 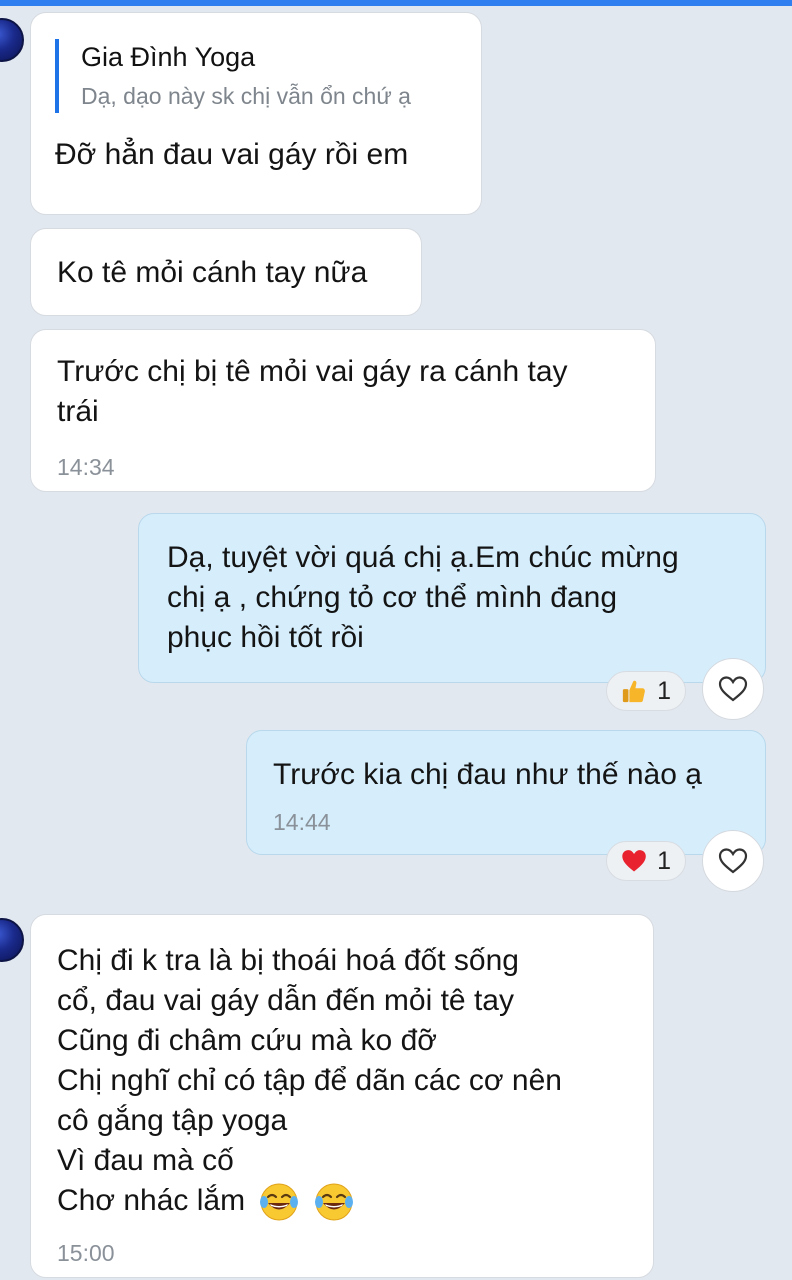 I want to click on message-text: Đỡ hẳn đau vai gáy rồi em, so click(x=256, y=155).